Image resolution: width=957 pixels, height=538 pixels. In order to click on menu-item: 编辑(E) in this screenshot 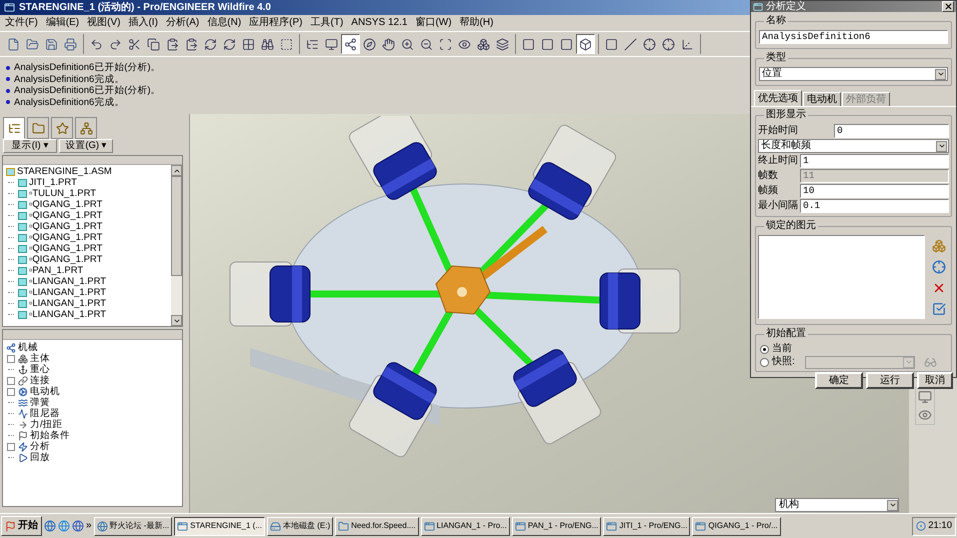, I will do `click(63, 23)`.